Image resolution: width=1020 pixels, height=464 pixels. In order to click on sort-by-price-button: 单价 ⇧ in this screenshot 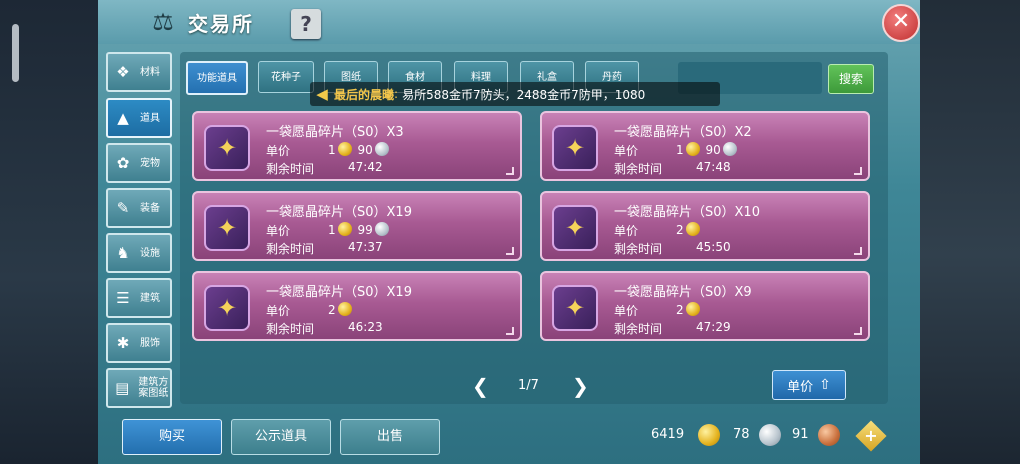, I will do `click(809, 385)`.